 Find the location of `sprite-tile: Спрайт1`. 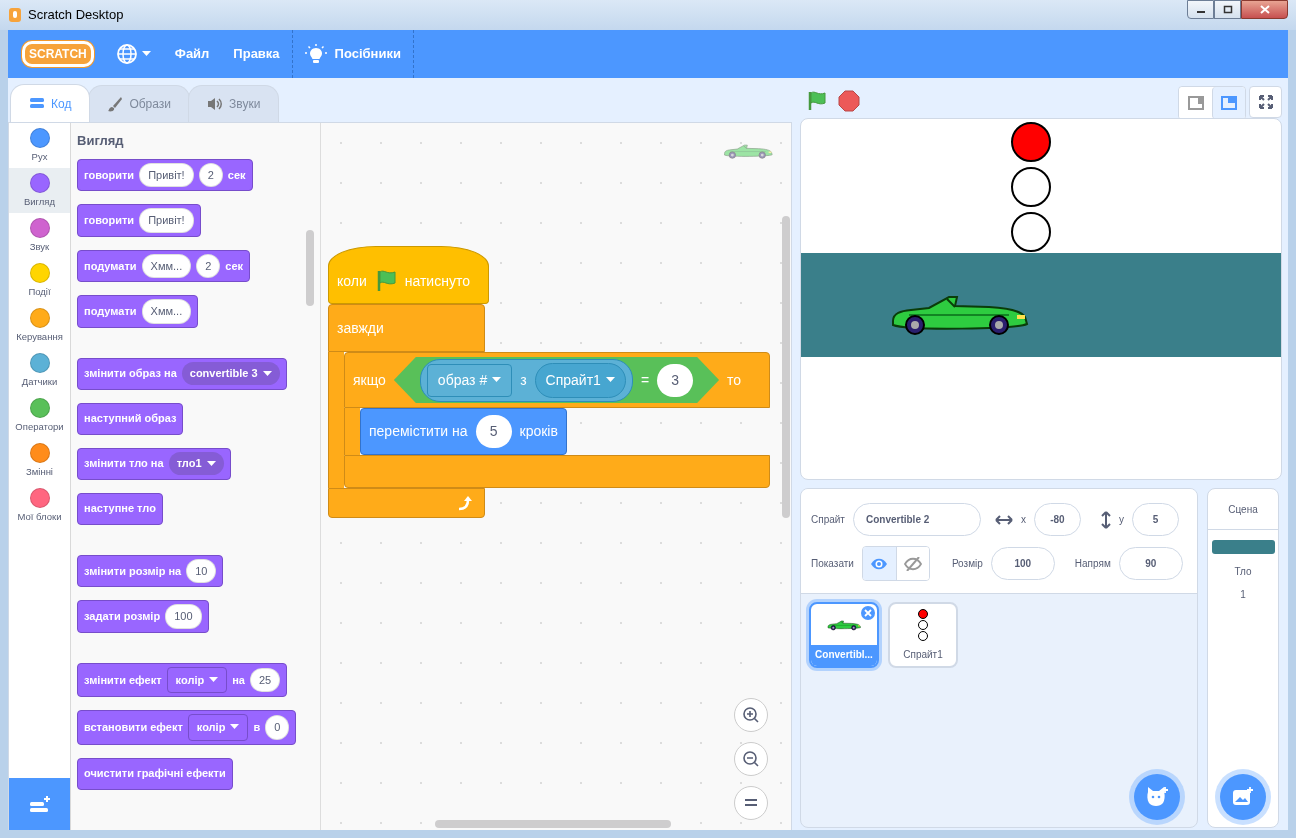

sprite-tile: Спрайт1 is located at coordinates (923, 635).